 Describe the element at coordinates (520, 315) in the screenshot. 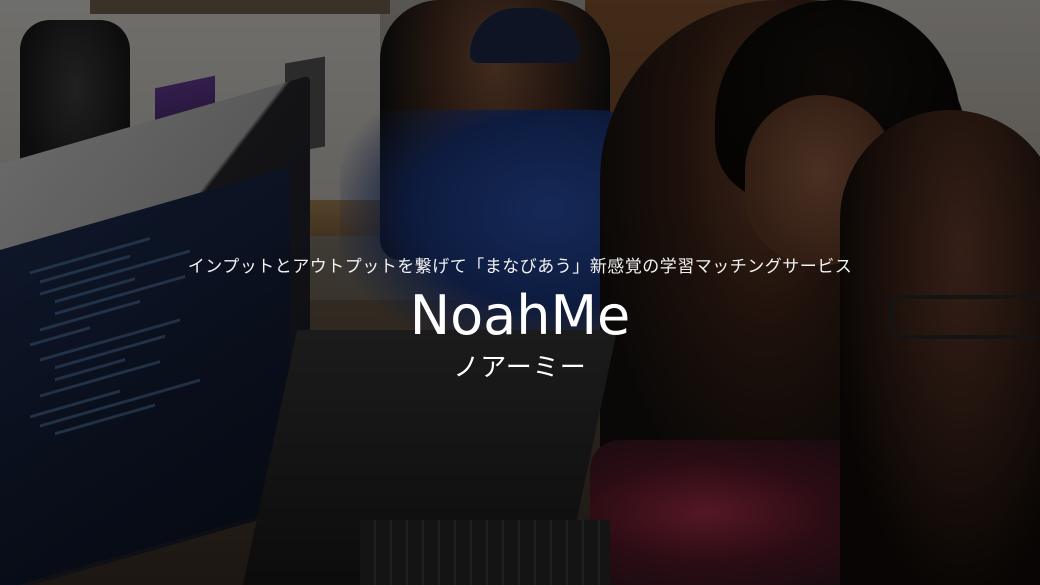

I see `brand-name: NoahMe` at that location.